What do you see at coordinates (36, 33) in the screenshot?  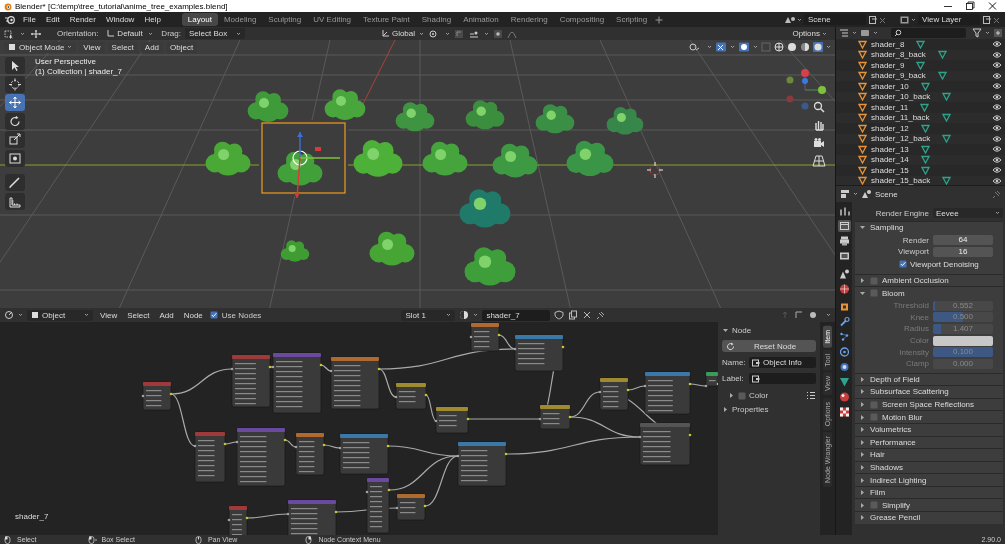 I see `transform-gizmo-icon` at bounding box center [36, 33].